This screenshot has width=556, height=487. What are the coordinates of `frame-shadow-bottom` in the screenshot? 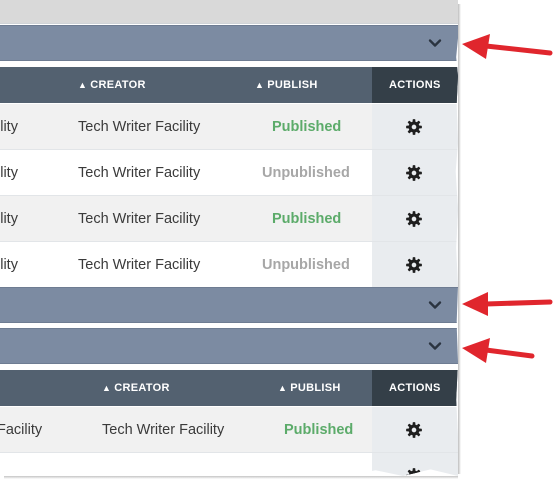 It's located at (231, 477).